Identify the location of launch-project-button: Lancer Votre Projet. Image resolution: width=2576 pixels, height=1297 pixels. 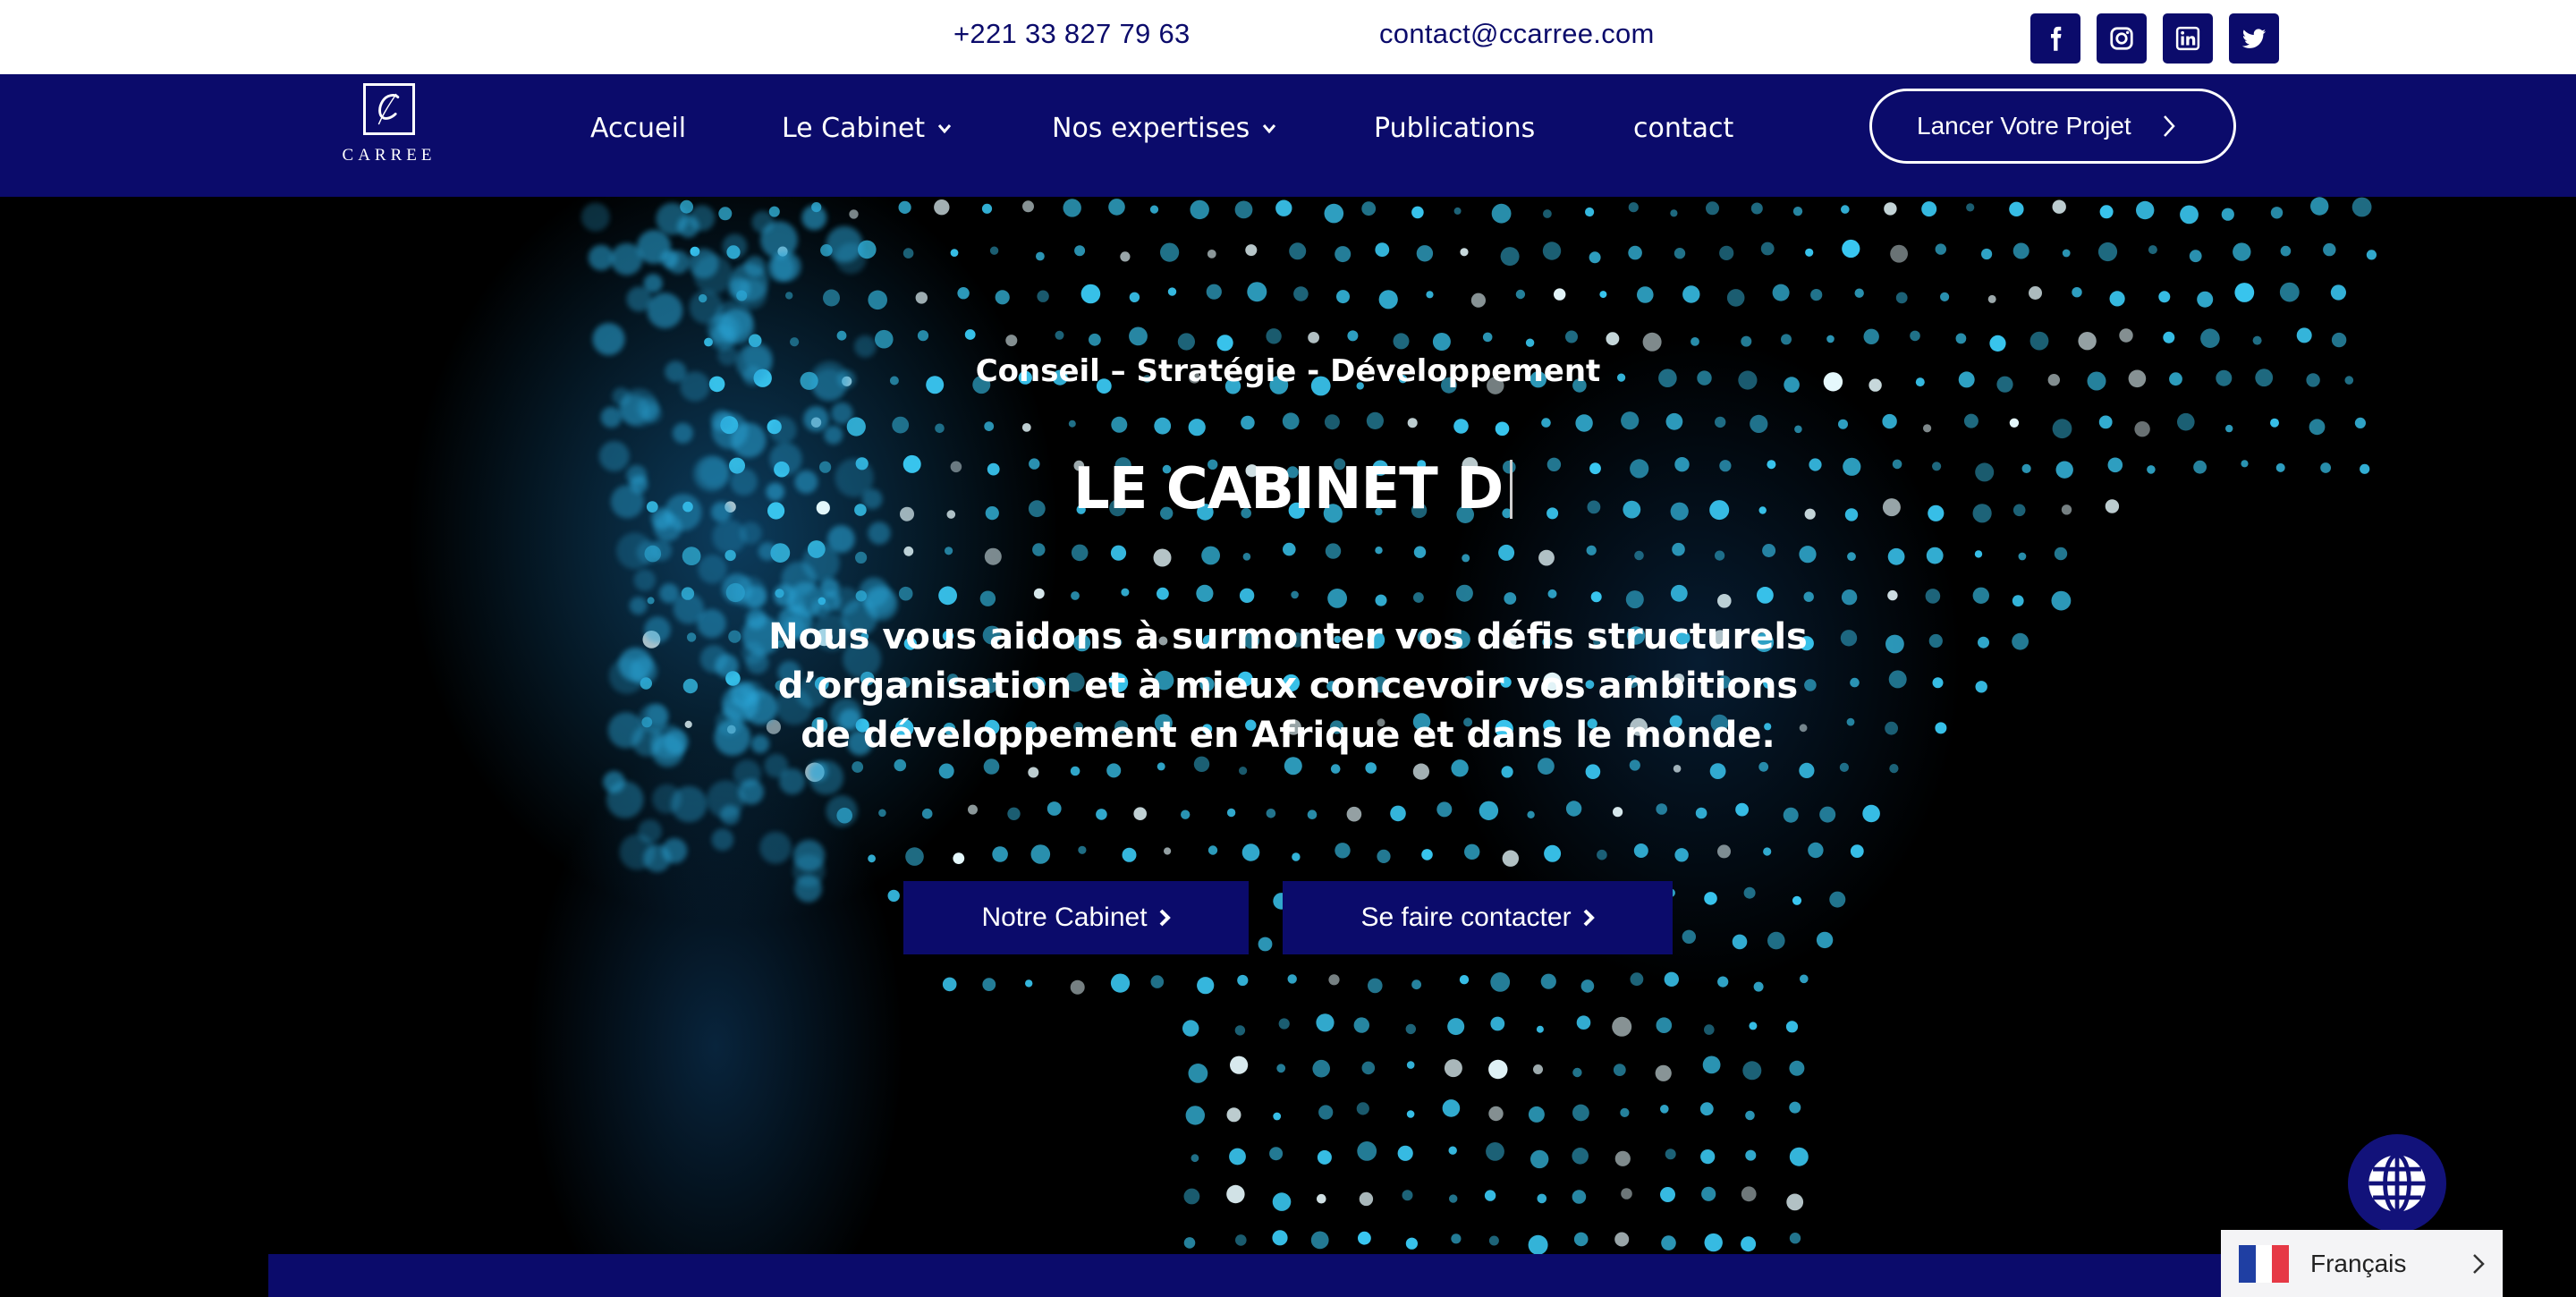
(2052, 126).